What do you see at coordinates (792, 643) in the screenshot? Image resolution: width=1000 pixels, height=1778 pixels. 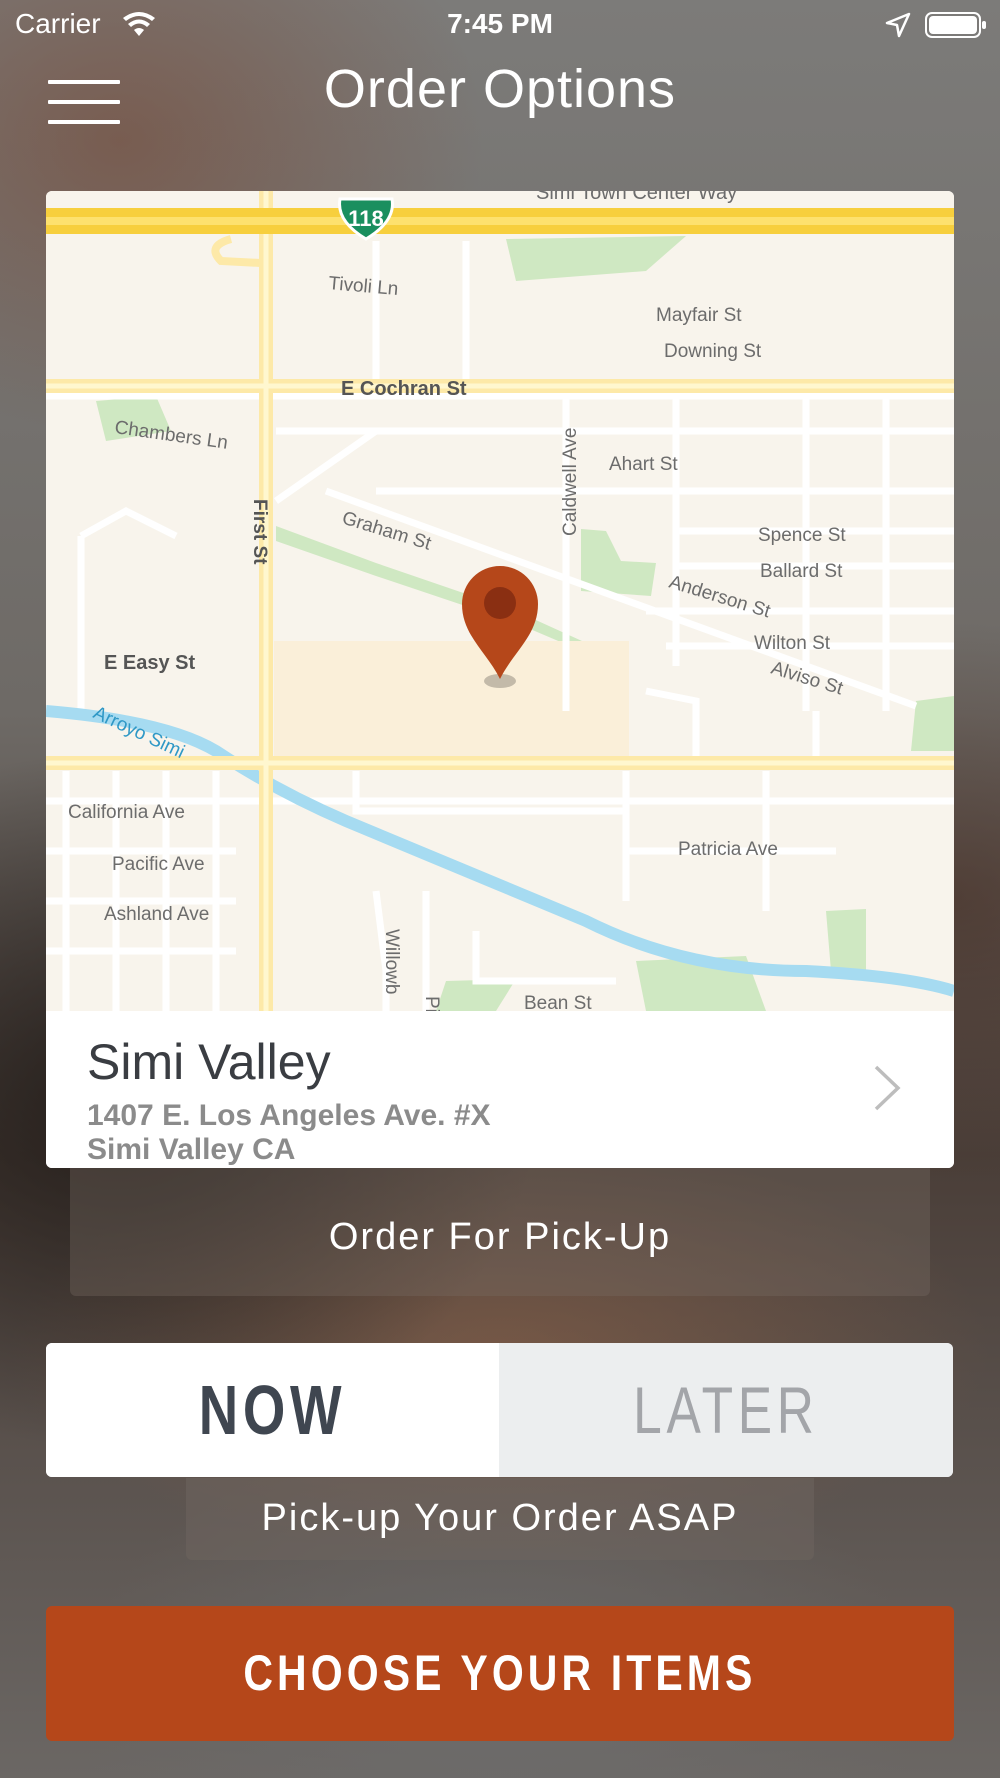 I see `street-label: Wilton St` at bounding box center [792, 643].